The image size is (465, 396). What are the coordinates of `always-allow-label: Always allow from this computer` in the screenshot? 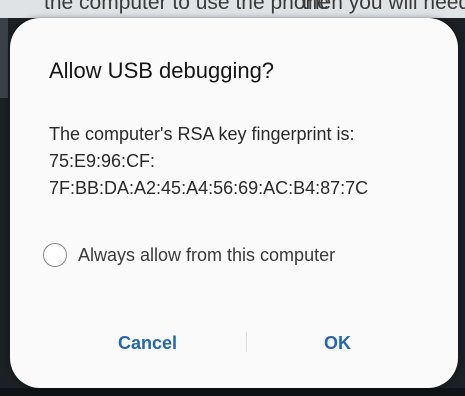 It's located at (206, 255).